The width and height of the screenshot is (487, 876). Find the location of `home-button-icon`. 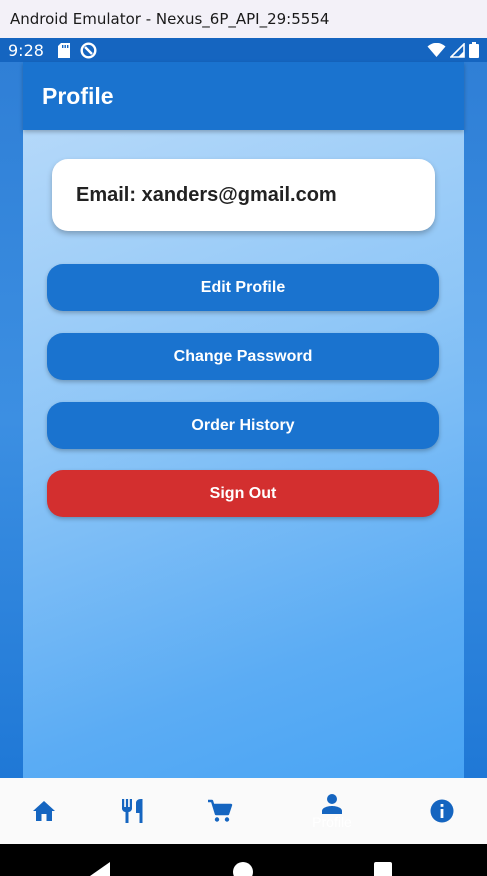

home-button-icon is located at coordinates (243, 869).